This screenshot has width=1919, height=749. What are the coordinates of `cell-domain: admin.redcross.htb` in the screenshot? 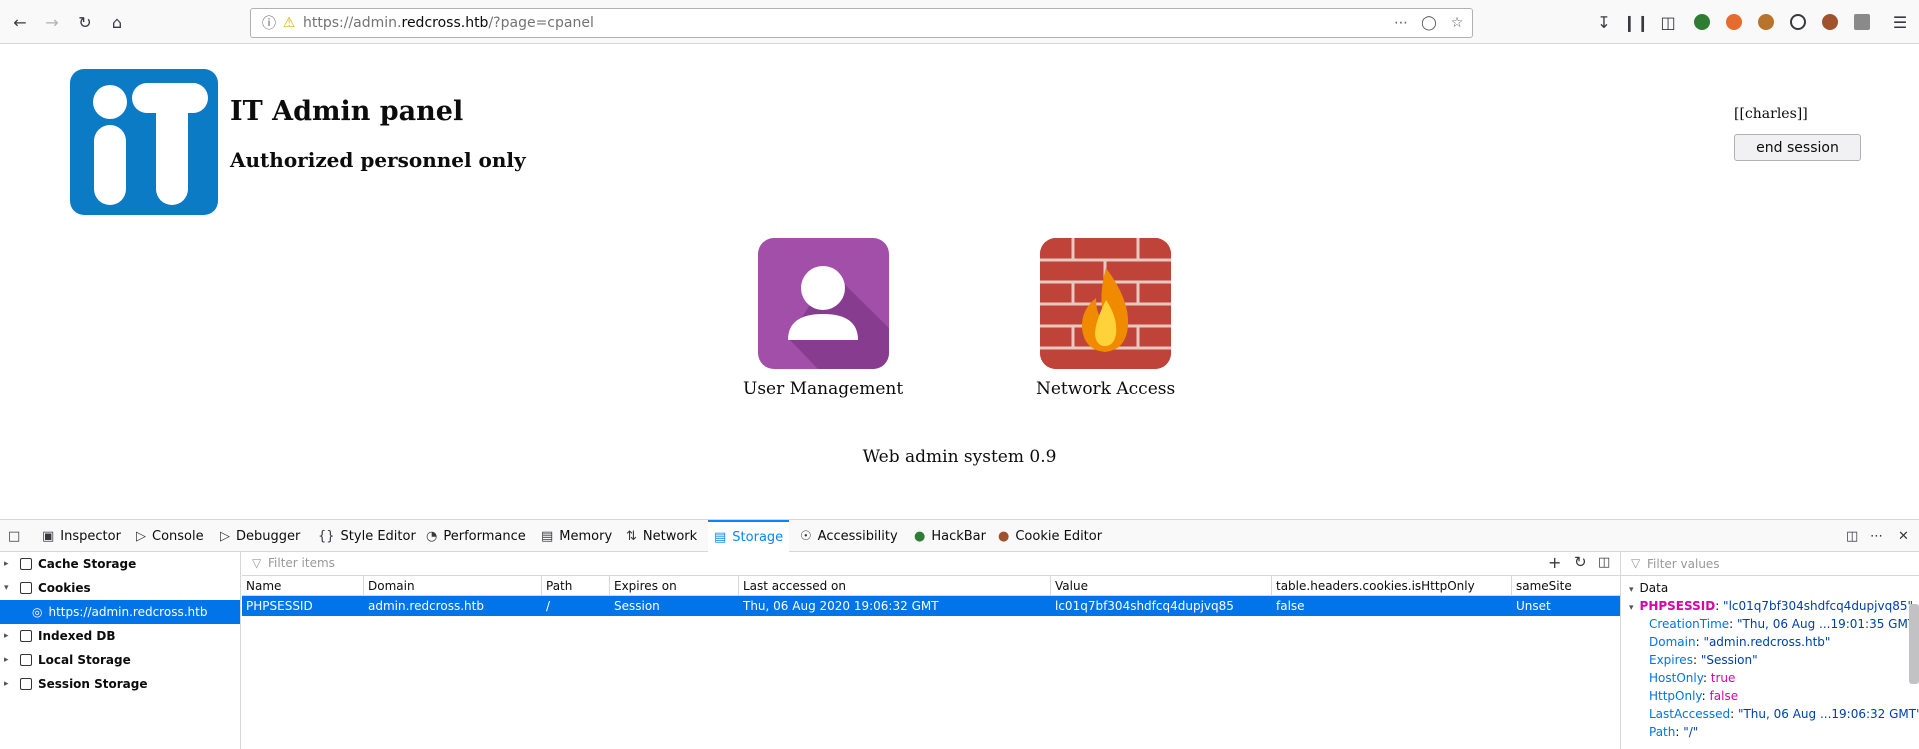 It's located at (453, 606).